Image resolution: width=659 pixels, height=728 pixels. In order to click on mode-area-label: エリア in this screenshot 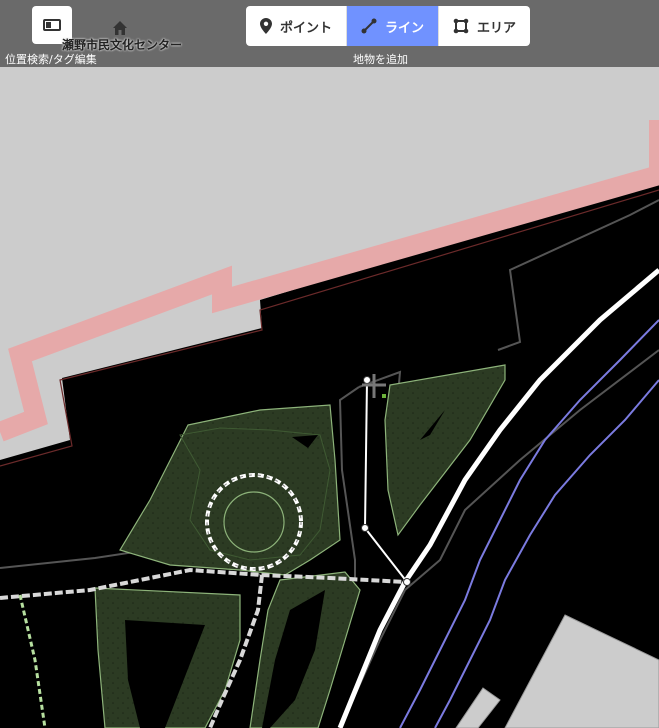, I will do `click(497, 28)`.